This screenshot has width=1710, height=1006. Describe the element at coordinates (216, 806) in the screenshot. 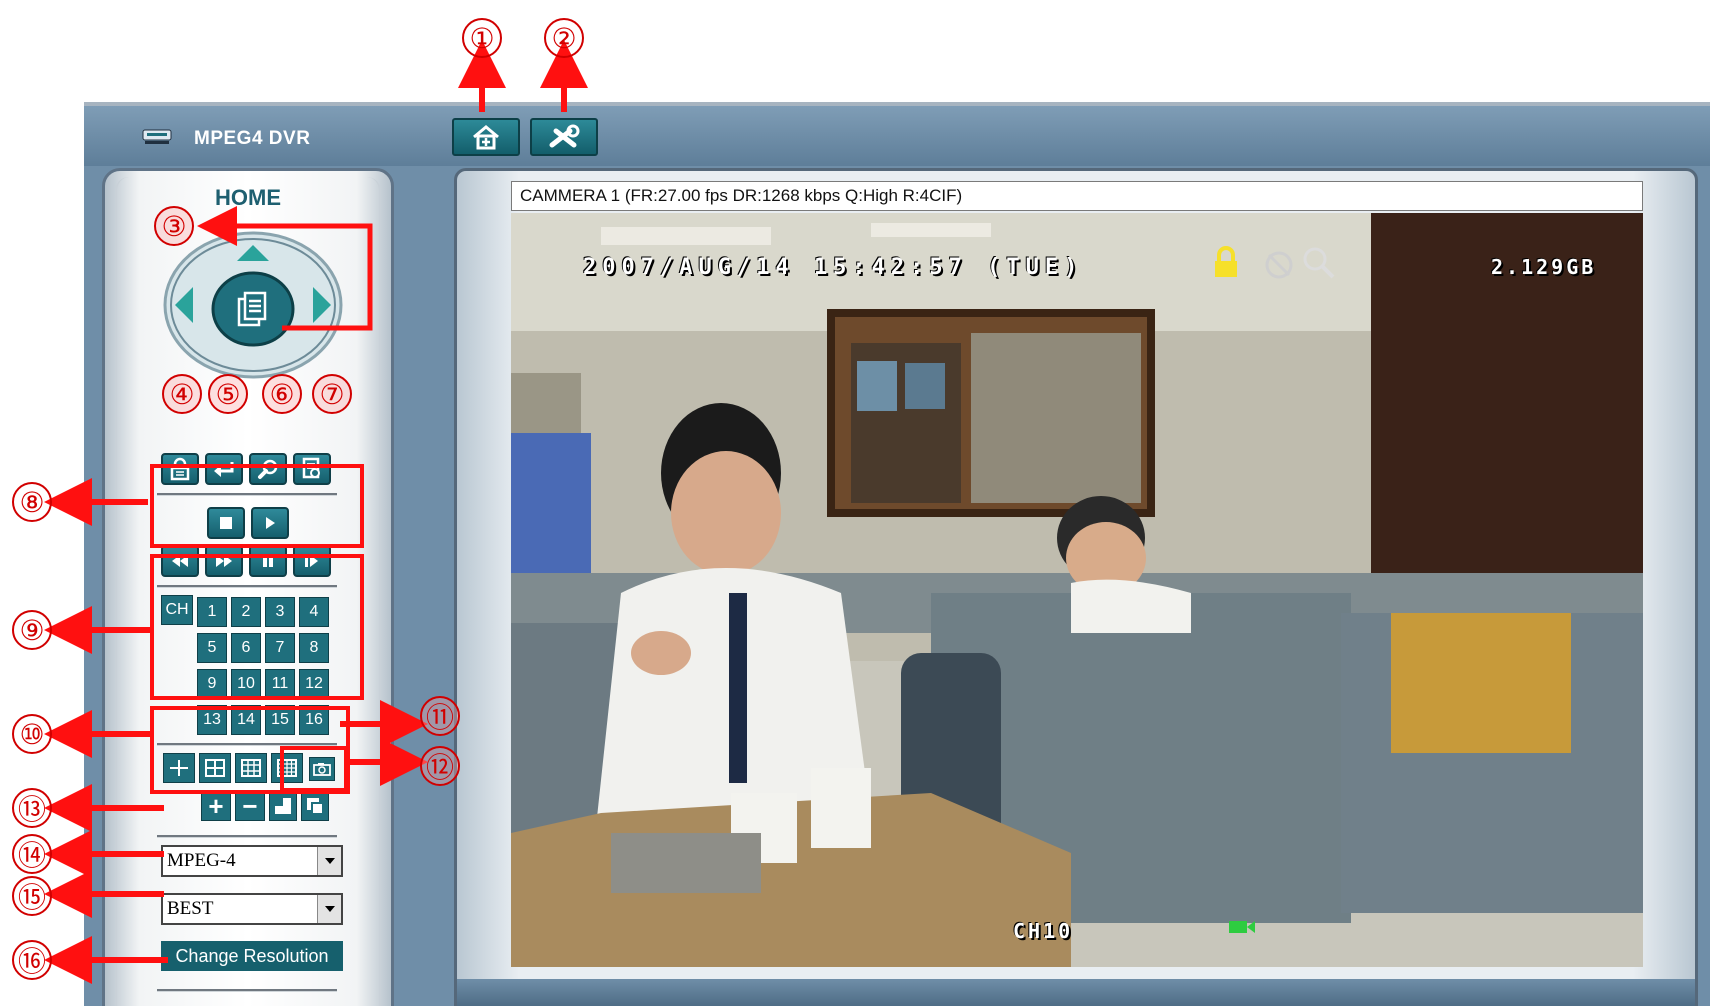

I see `zoom-in-button: +` at that location.